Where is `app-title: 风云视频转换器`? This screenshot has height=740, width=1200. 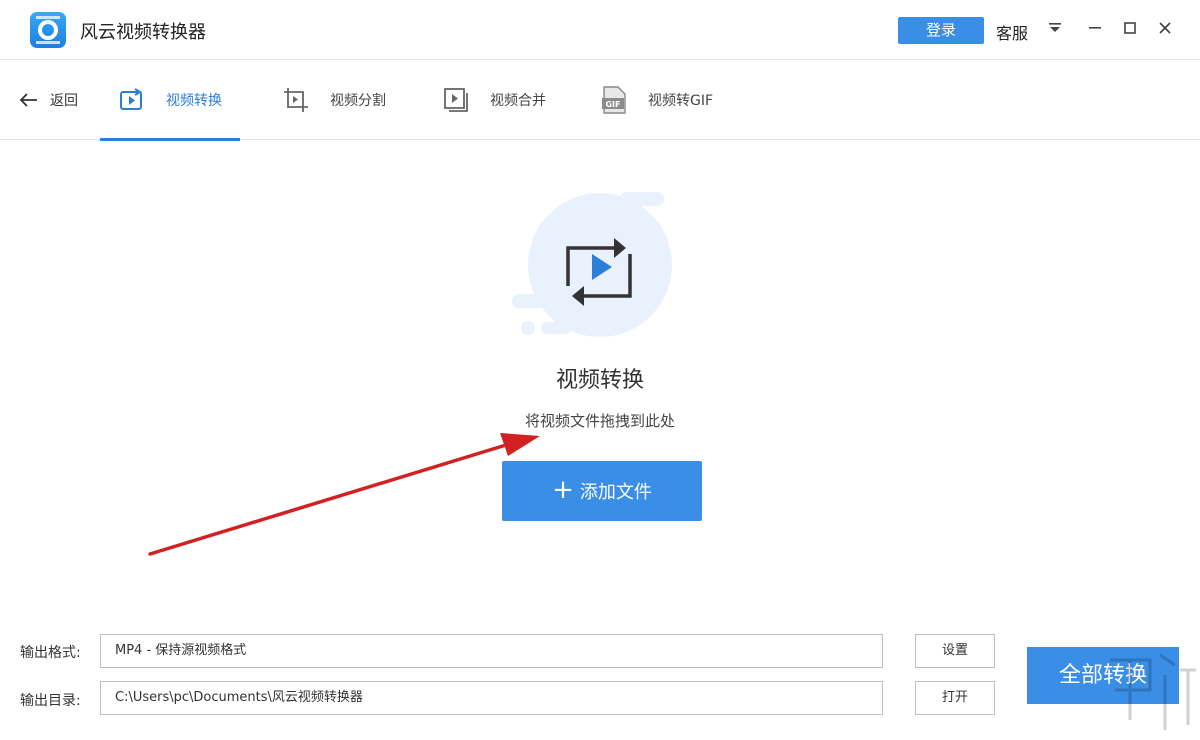
app-title: 风云视频转换器 is located at coordinates (143, 32).